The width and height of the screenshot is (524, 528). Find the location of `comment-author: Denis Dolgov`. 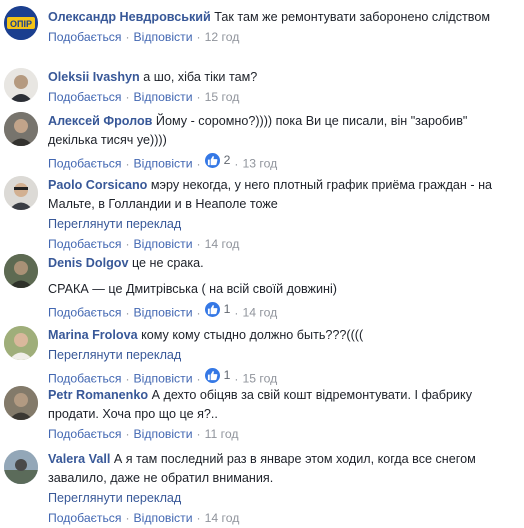

comment-author: Denis Dolgov is located at coordinates (88, 263).